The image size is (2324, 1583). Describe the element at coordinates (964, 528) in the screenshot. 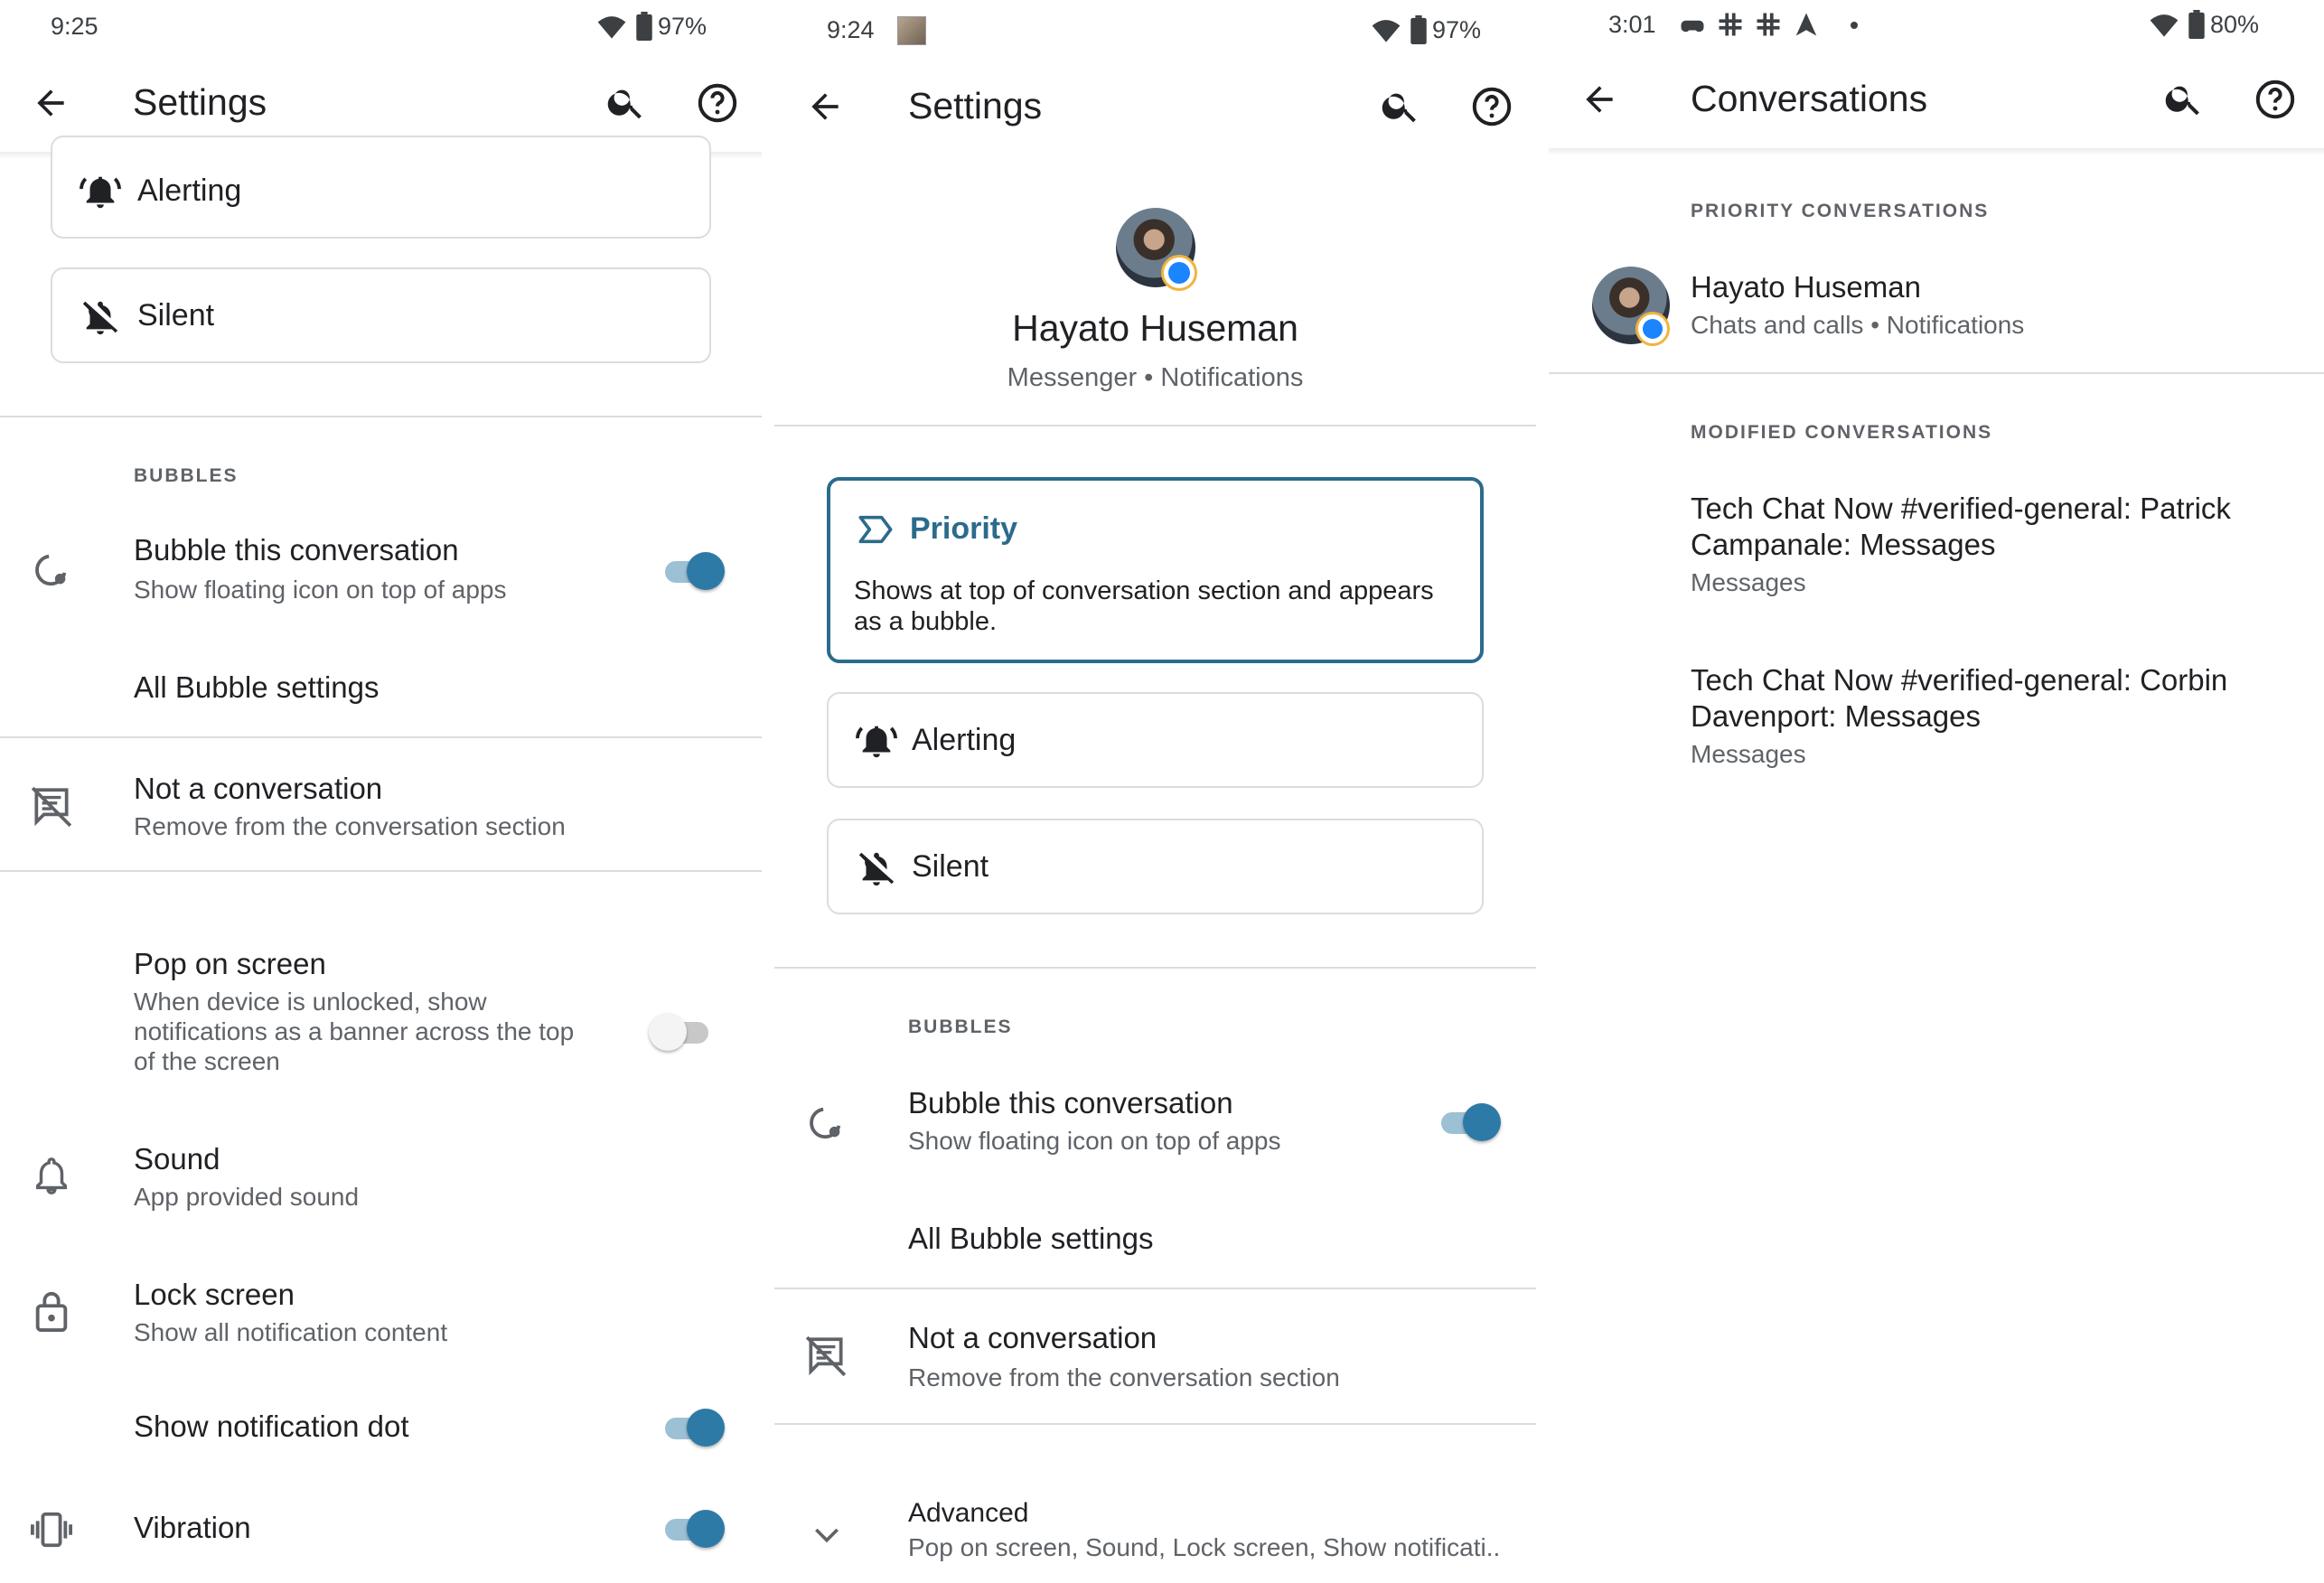

I see `priority-label: Priority` at that location.